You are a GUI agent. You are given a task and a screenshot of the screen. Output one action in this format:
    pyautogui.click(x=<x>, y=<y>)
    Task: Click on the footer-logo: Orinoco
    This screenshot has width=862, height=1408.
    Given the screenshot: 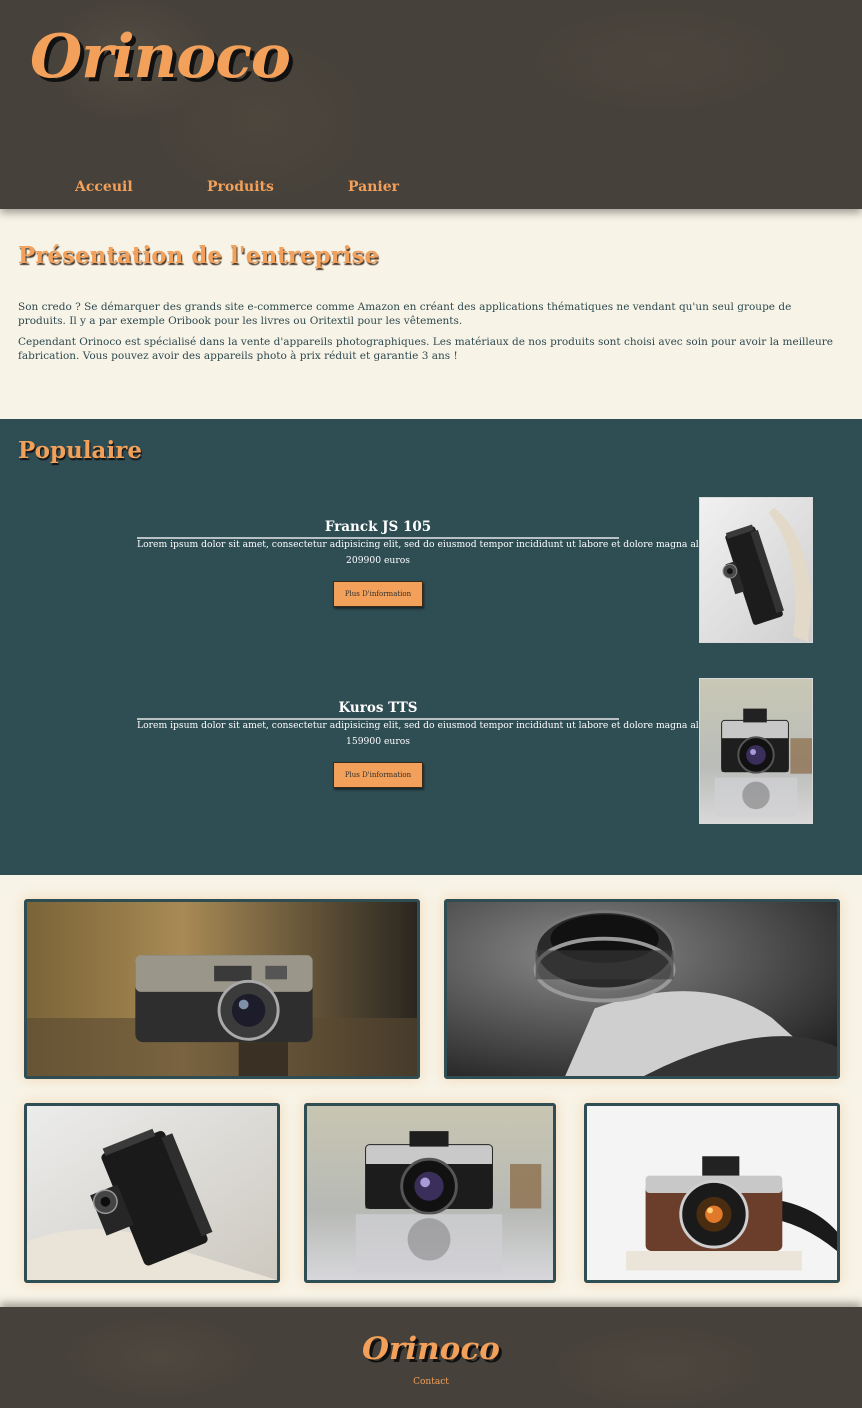 What is the action you would take?
    pyautogui.click(x=431, y=1349)
    